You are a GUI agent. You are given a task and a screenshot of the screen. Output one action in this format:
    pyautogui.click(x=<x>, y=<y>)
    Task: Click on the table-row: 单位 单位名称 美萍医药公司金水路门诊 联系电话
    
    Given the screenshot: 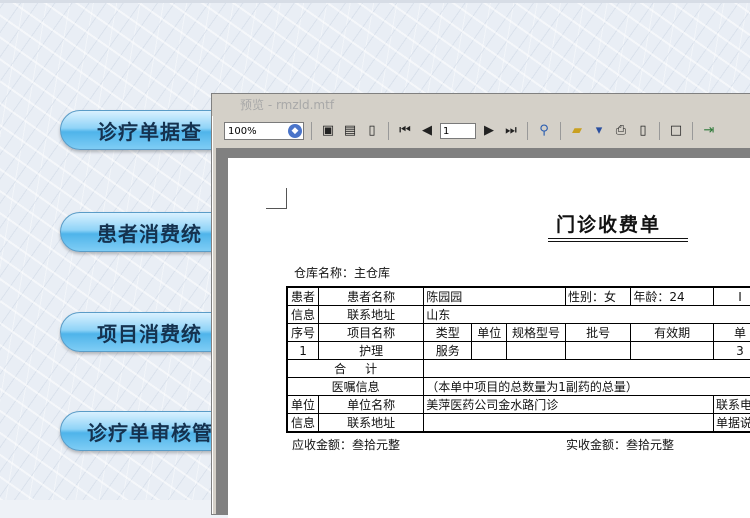 What is the action you would take?
    pyautogui.click(x=518, y=404)
    